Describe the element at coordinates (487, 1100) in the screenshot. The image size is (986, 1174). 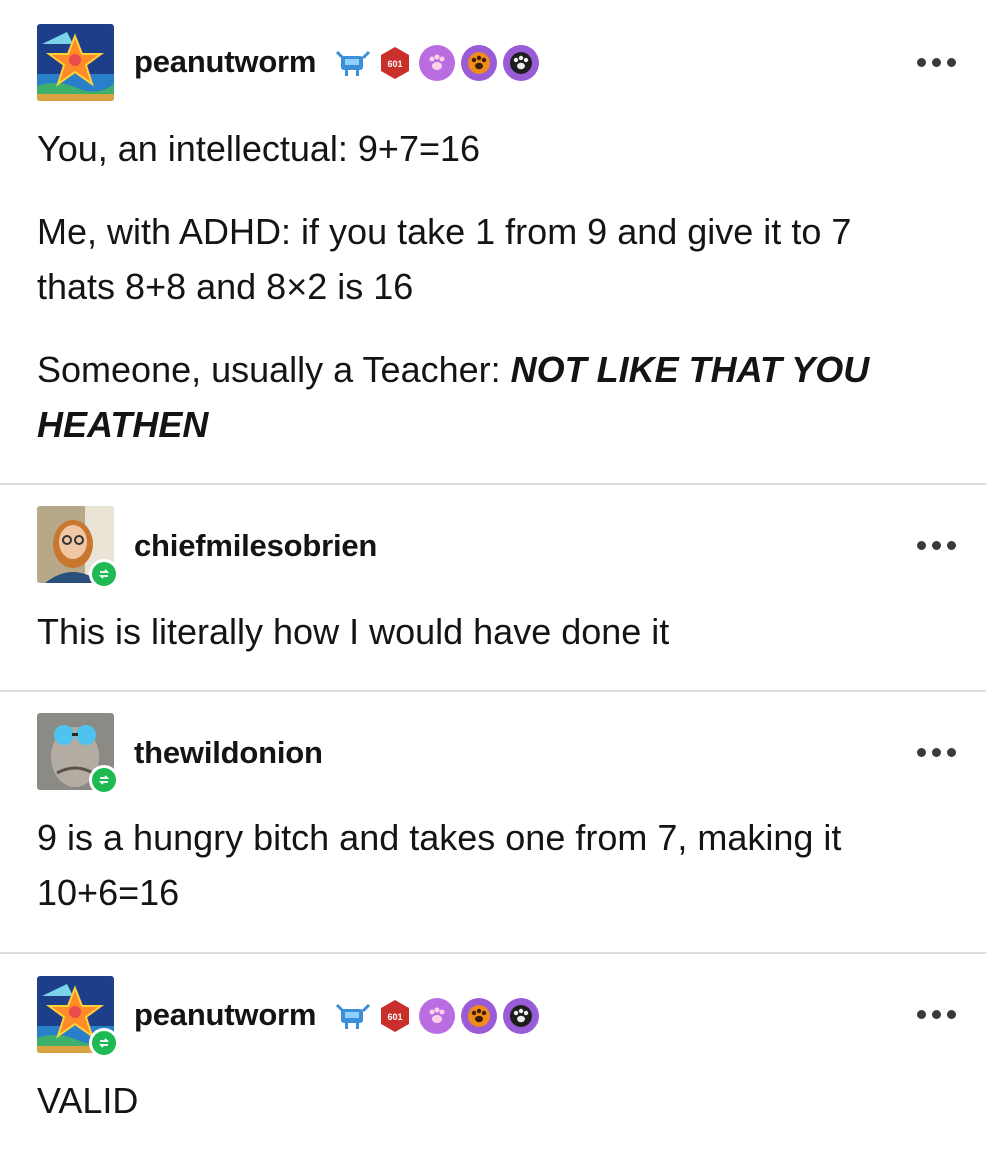
I see `post-body: VALID` at that location.